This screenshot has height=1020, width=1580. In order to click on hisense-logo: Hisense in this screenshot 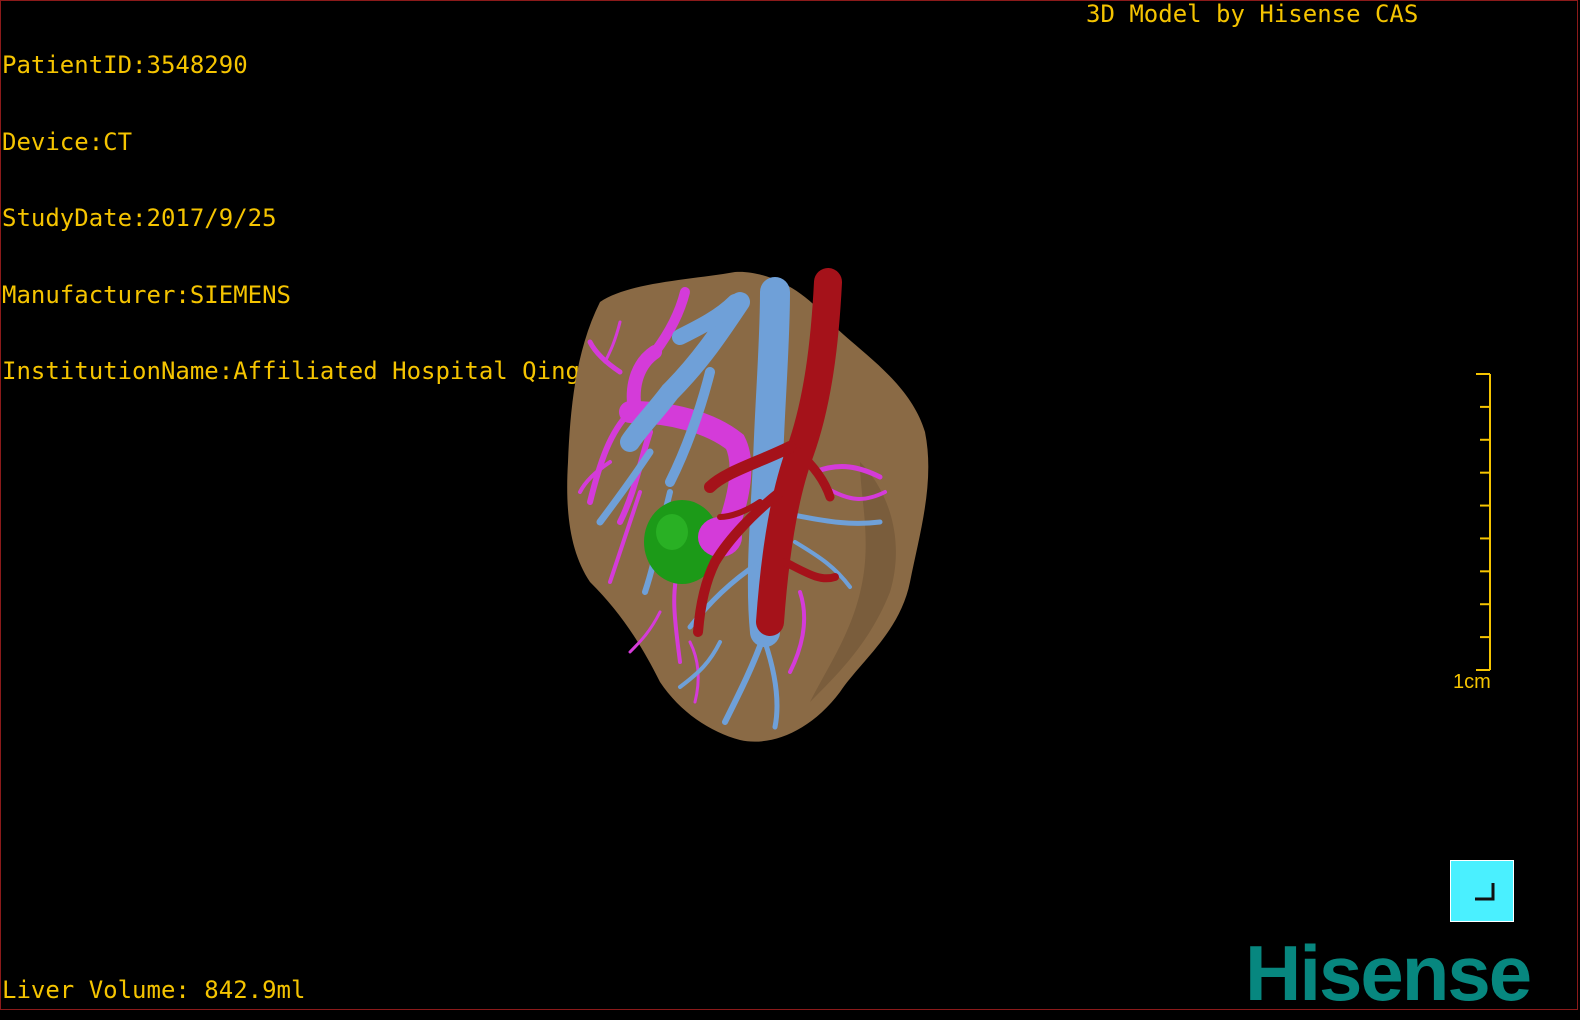, I will do `click(1388, 973)`.